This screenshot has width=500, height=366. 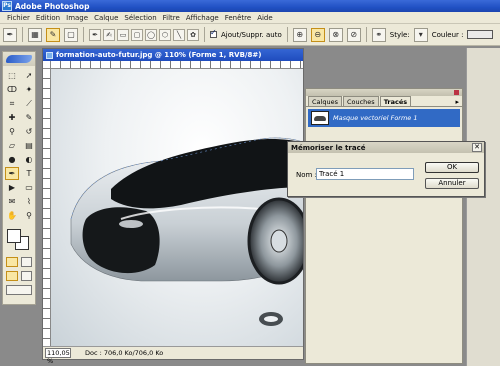 What do you see at coordinates (109, 34) in the screenshot?
I see `freeform-pen-icon: ✍` at bounding box center [109, 34].